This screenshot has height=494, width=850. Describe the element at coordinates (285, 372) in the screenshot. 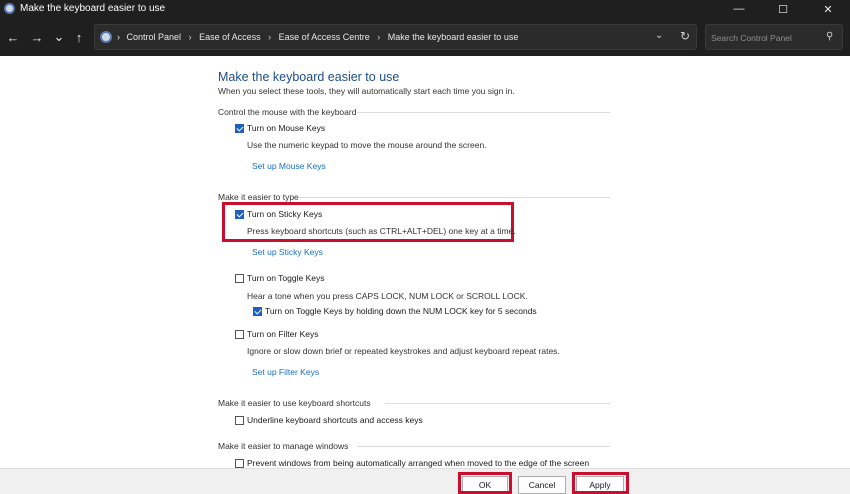

I see `set-up-filter-keys-link: Set up Filter Keys` at that location.